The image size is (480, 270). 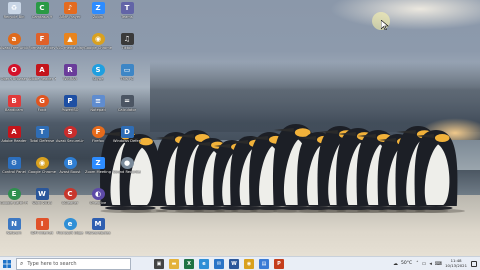 I want to click on desktop-icon-label: WinRAR, so click(x=70, y=79).